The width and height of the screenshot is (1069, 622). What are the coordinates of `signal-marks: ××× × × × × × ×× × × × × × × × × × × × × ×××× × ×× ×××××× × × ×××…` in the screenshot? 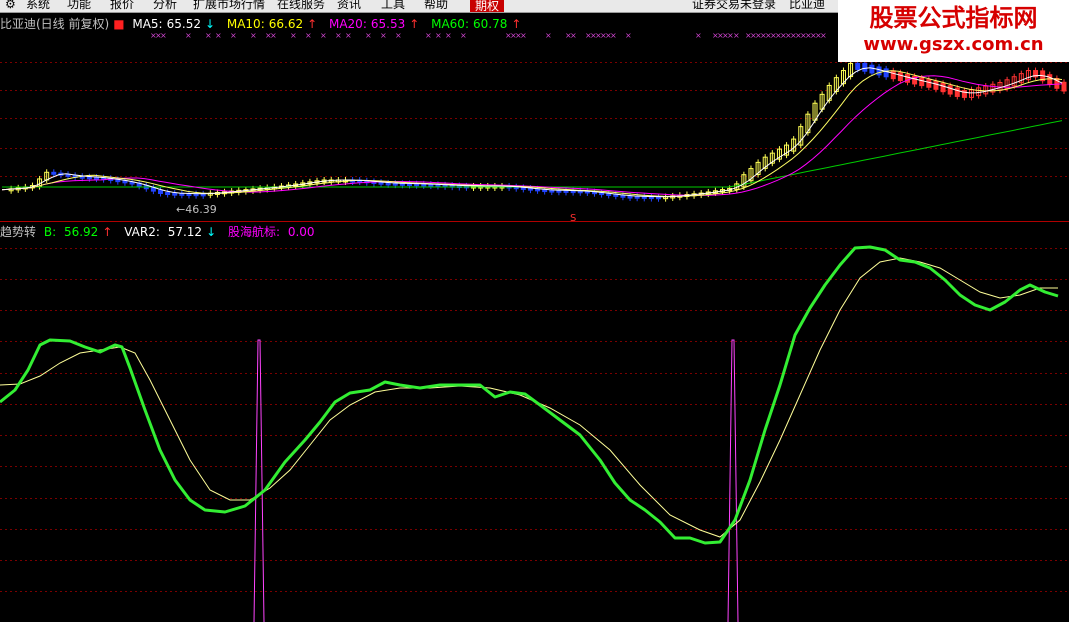 It's located at (488, 35).